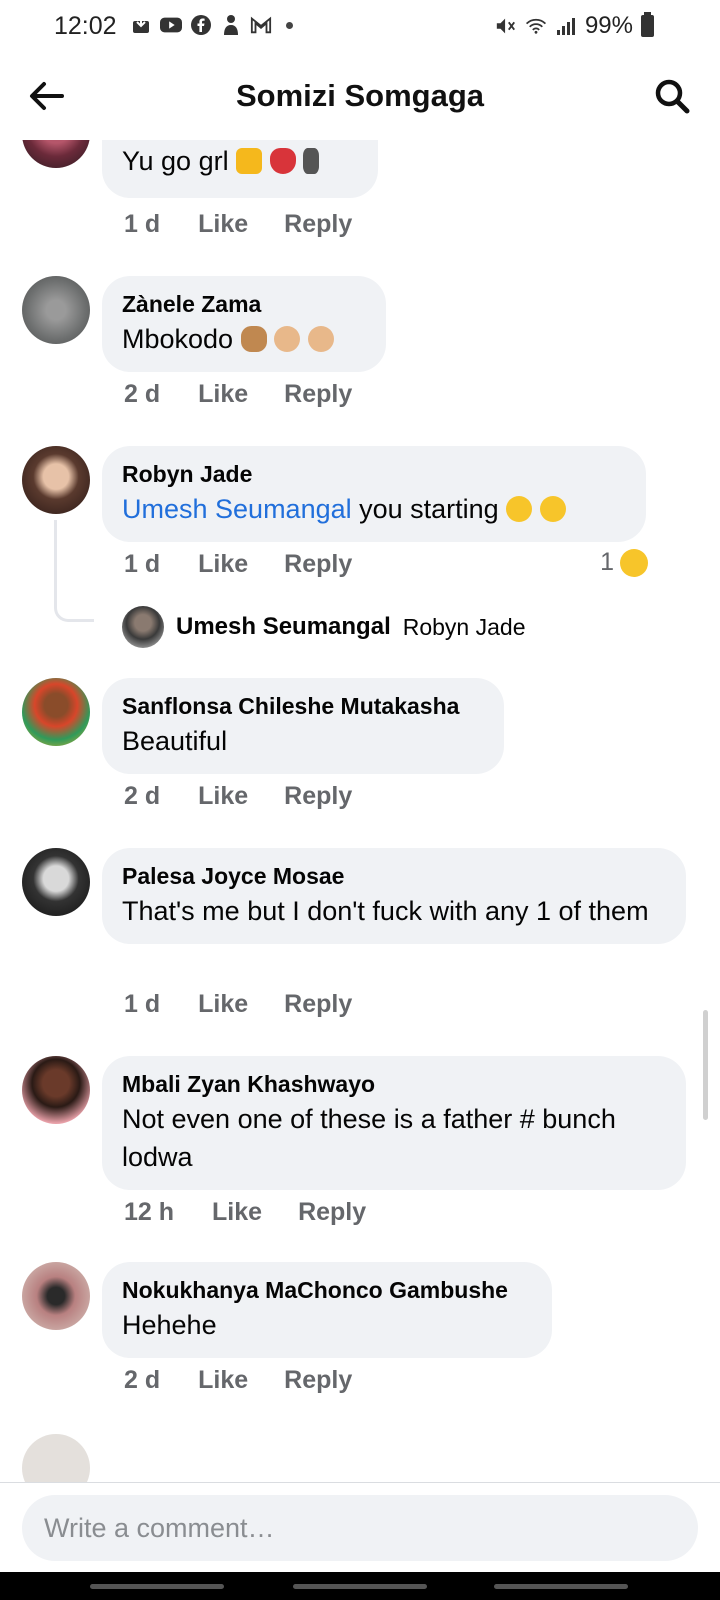  What do you see at coordinates (566, 26) in the screenshot?
I see `signal-icon` at bounding box center [566, 26].